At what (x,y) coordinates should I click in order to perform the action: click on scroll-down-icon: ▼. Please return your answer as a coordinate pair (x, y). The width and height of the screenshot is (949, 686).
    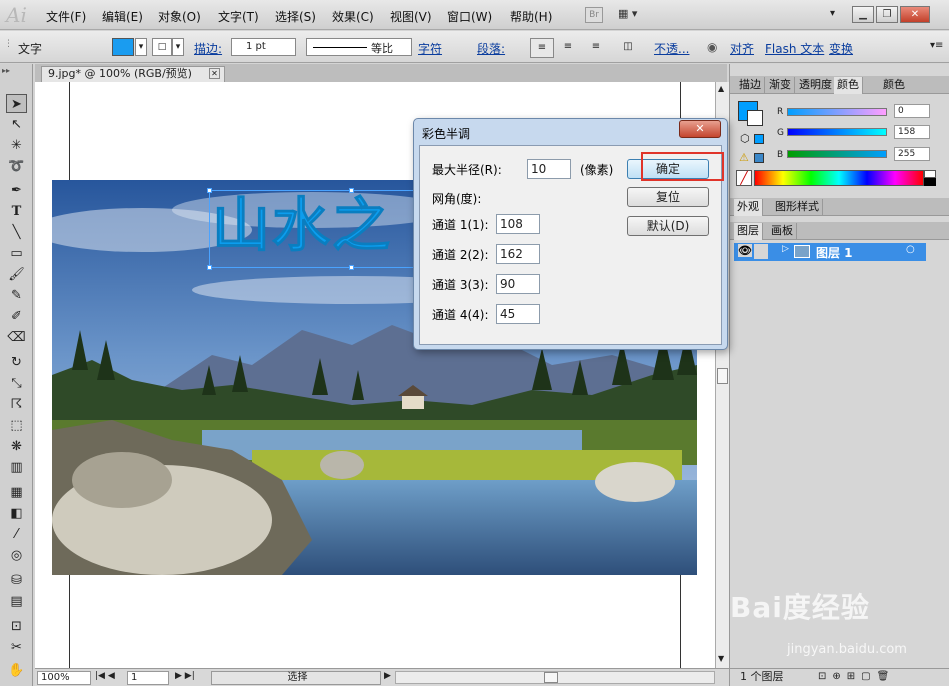
    Looking at the image, I should click on (721, 658).